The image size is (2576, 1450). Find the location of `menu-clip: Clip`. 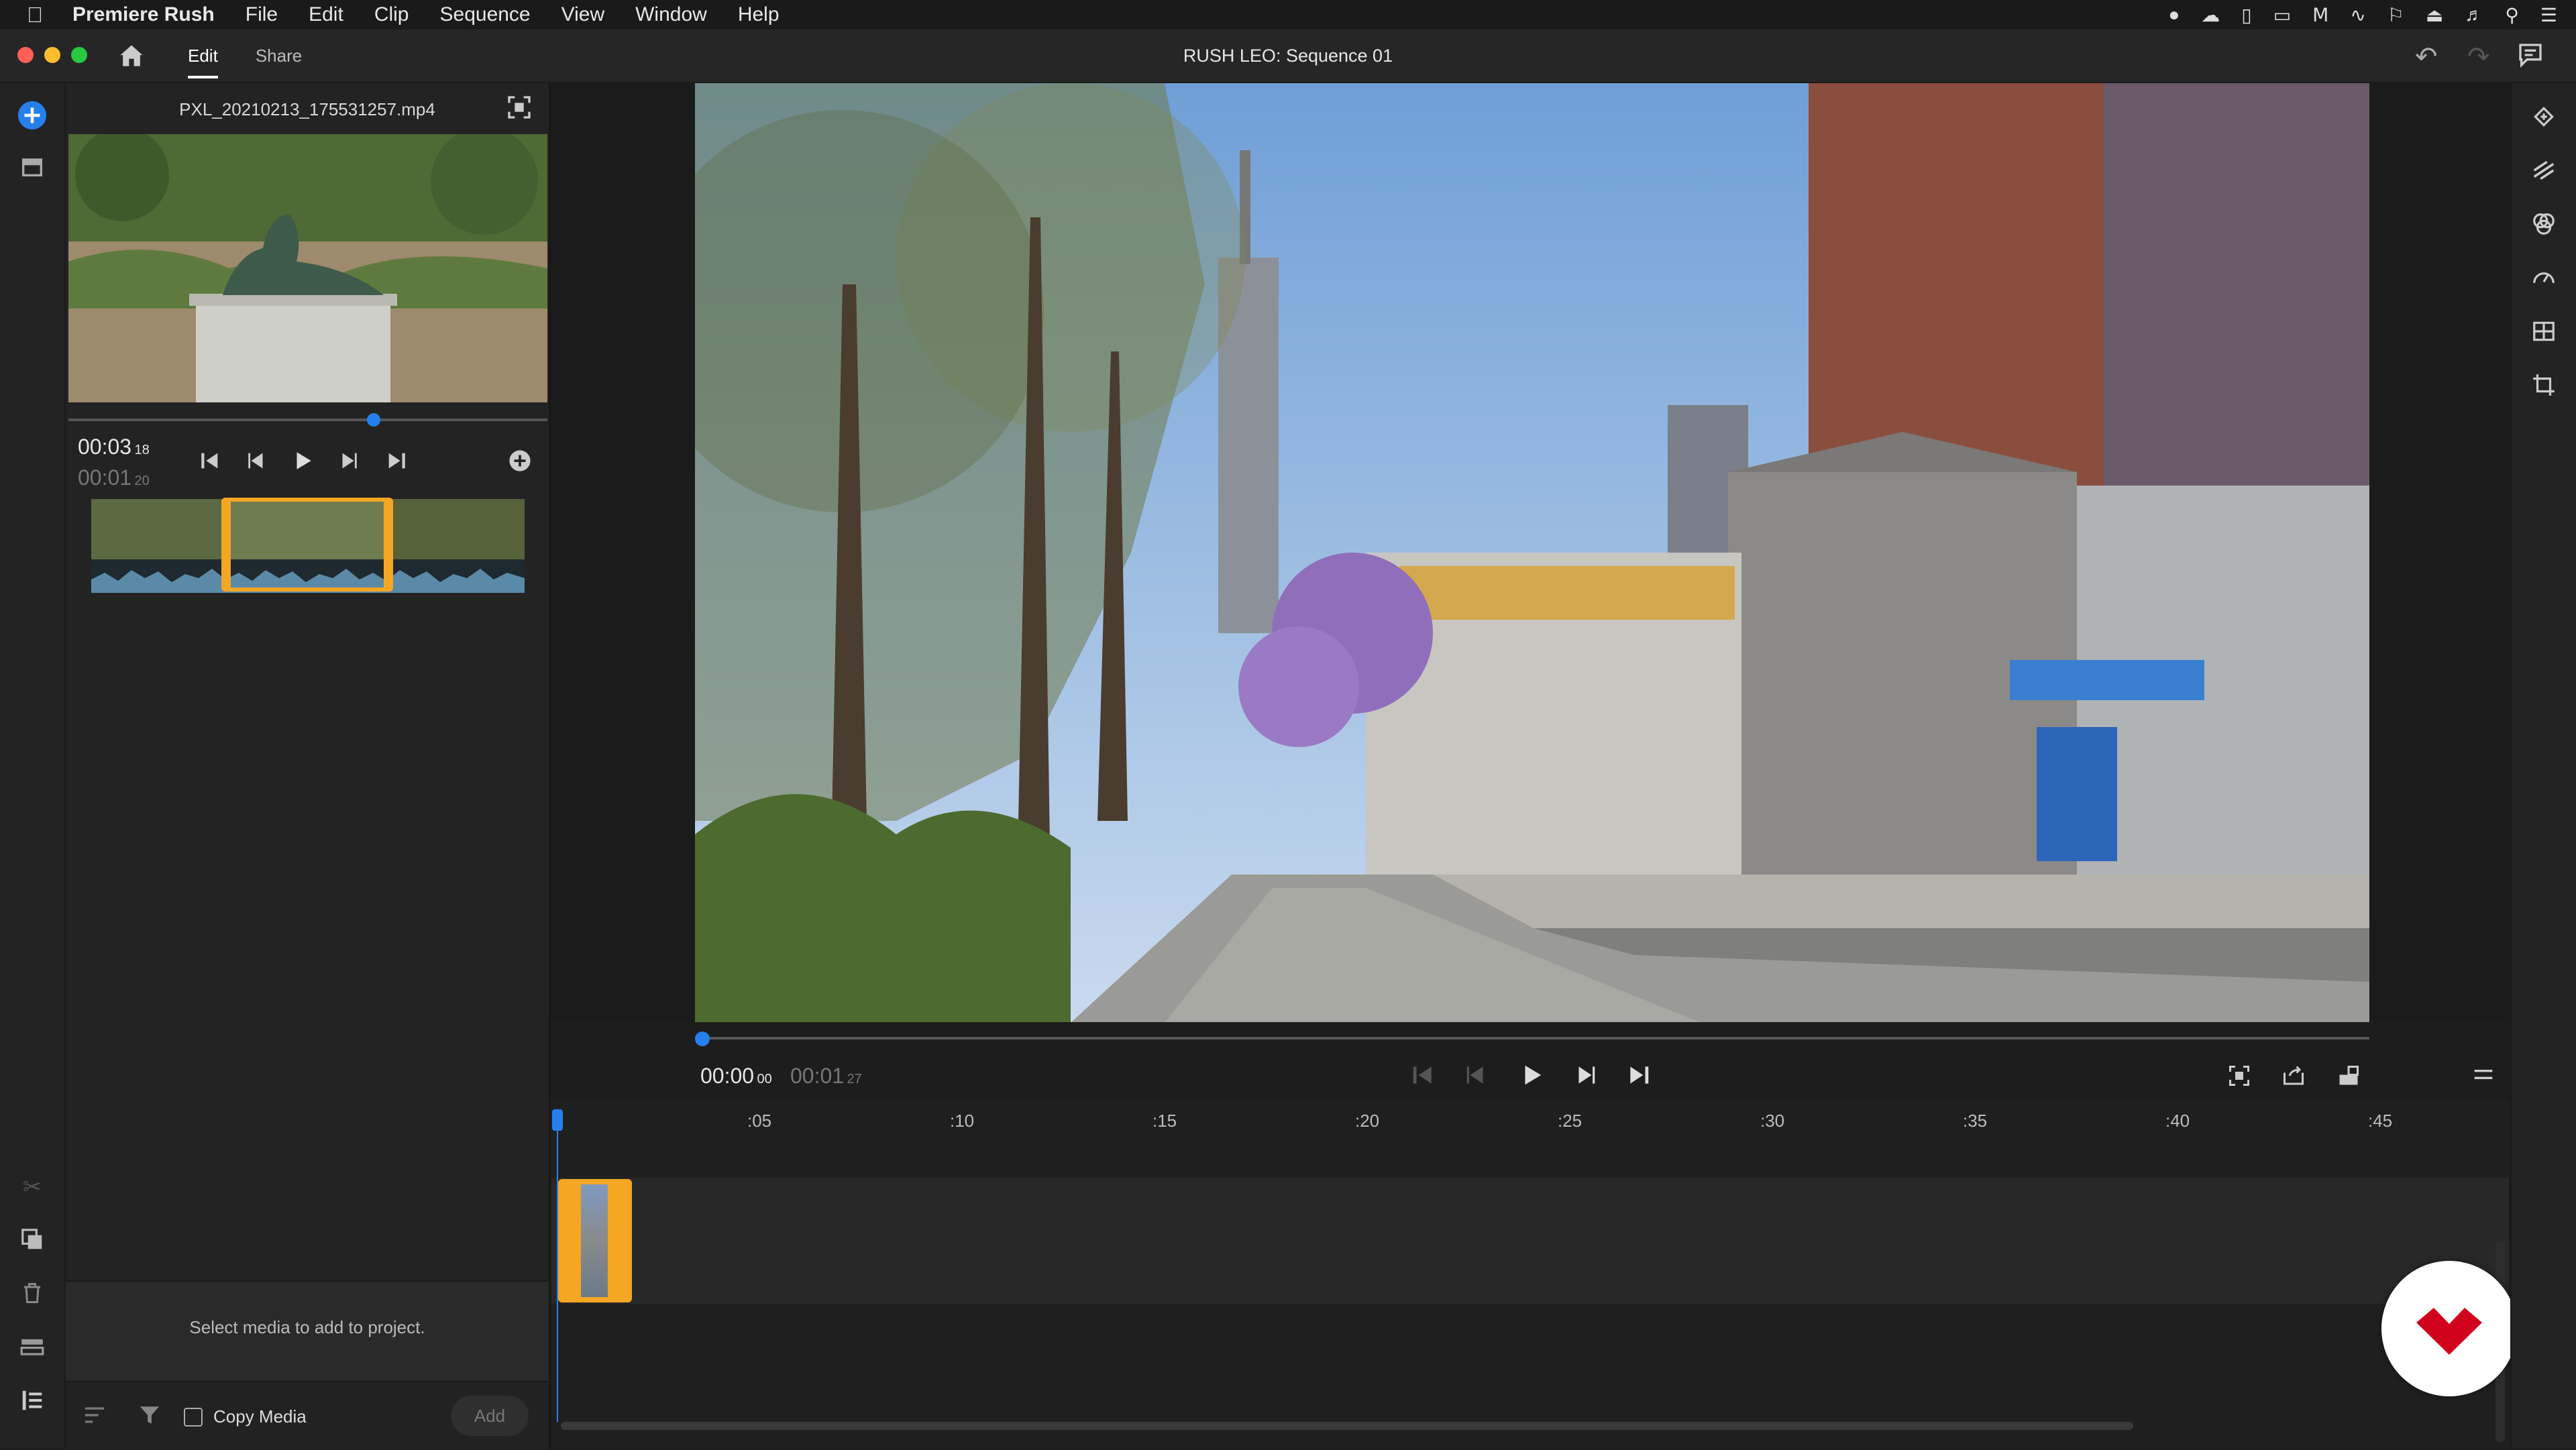

menu-clip: Clip is located at coordinates (391, 14).